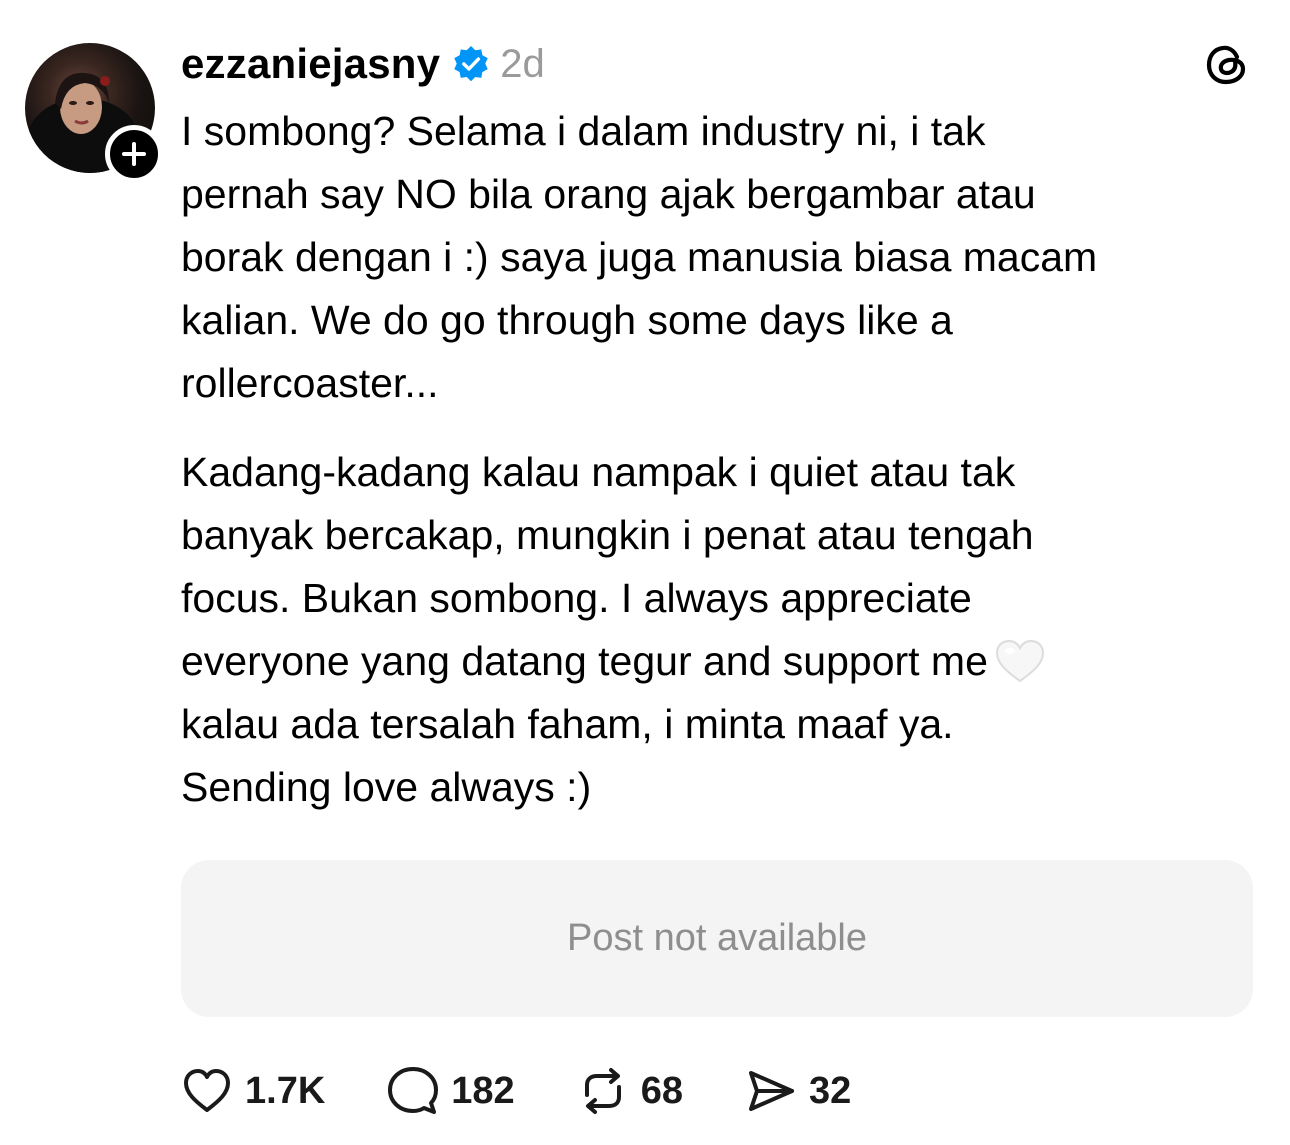  I want to click on like-count: 1.7K, so click(285, 1090).